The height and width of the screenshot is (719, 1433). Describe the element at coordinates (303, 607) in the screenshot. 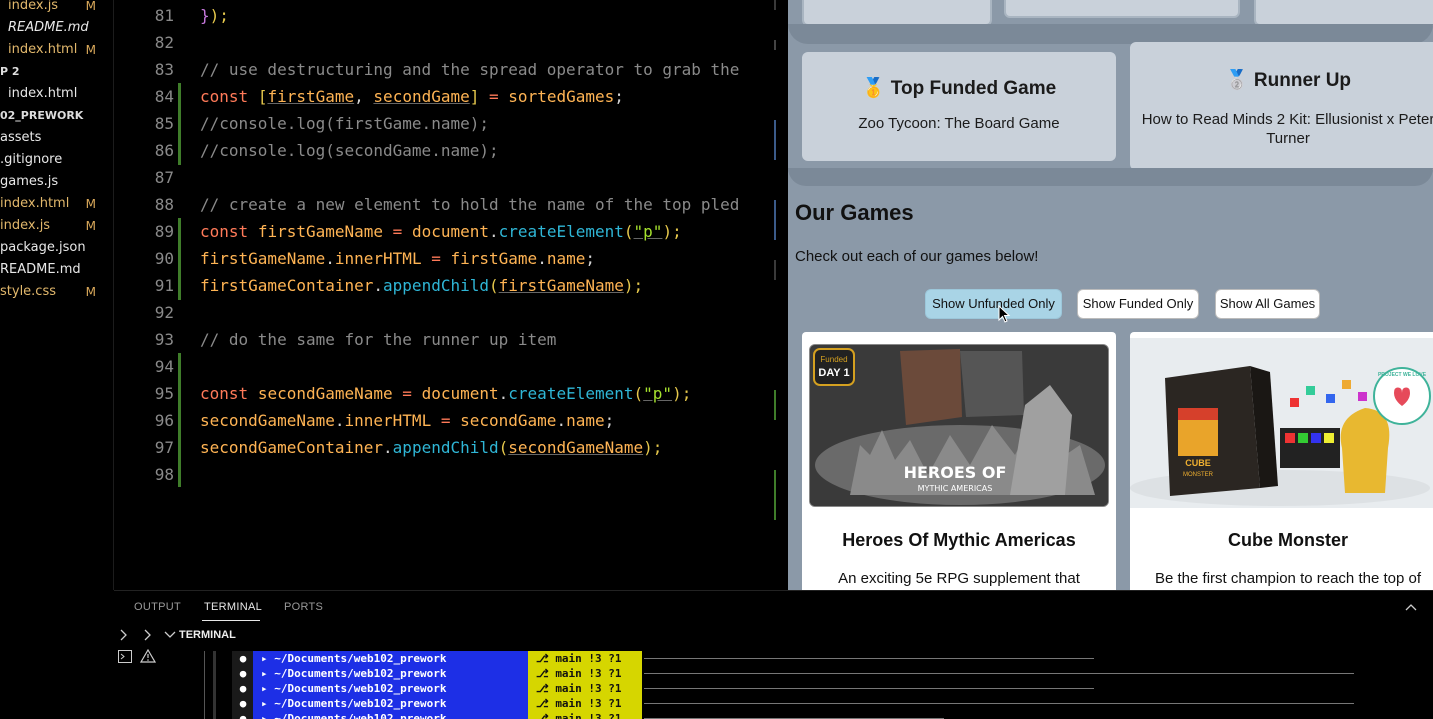

I see `tab-ports: PORTS` at that location.